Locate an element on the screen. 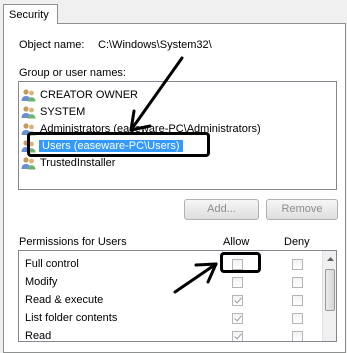 The image size is (347, 353). list-item-creator-owner: CREATOR OWNER is located at coordinates (177, 94).